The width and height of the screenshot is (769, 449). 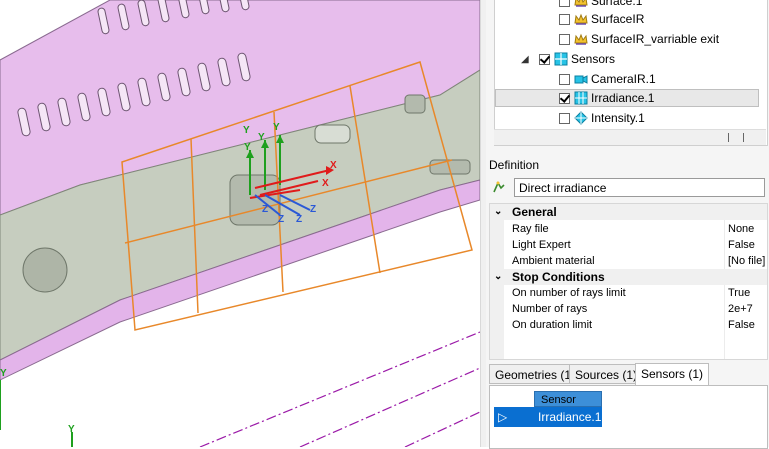 What do you see at coordinates (630, 137) in the screenshot?
I see `tree-horizontal-scrollbar` at bounding box center [630, 137].